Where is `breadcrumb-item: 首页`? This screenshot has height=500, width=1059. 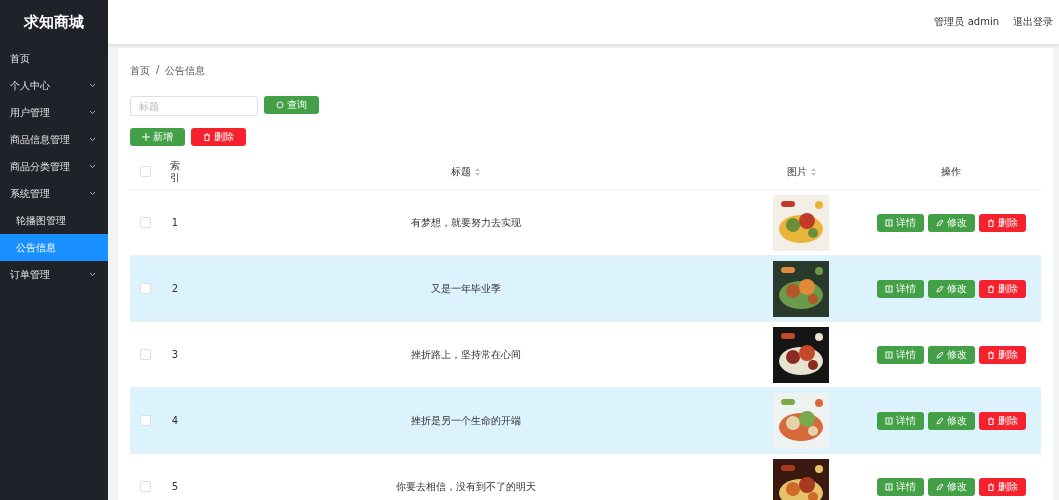 breadcrumb-item: 首页 is located at coordinates (140, 71).